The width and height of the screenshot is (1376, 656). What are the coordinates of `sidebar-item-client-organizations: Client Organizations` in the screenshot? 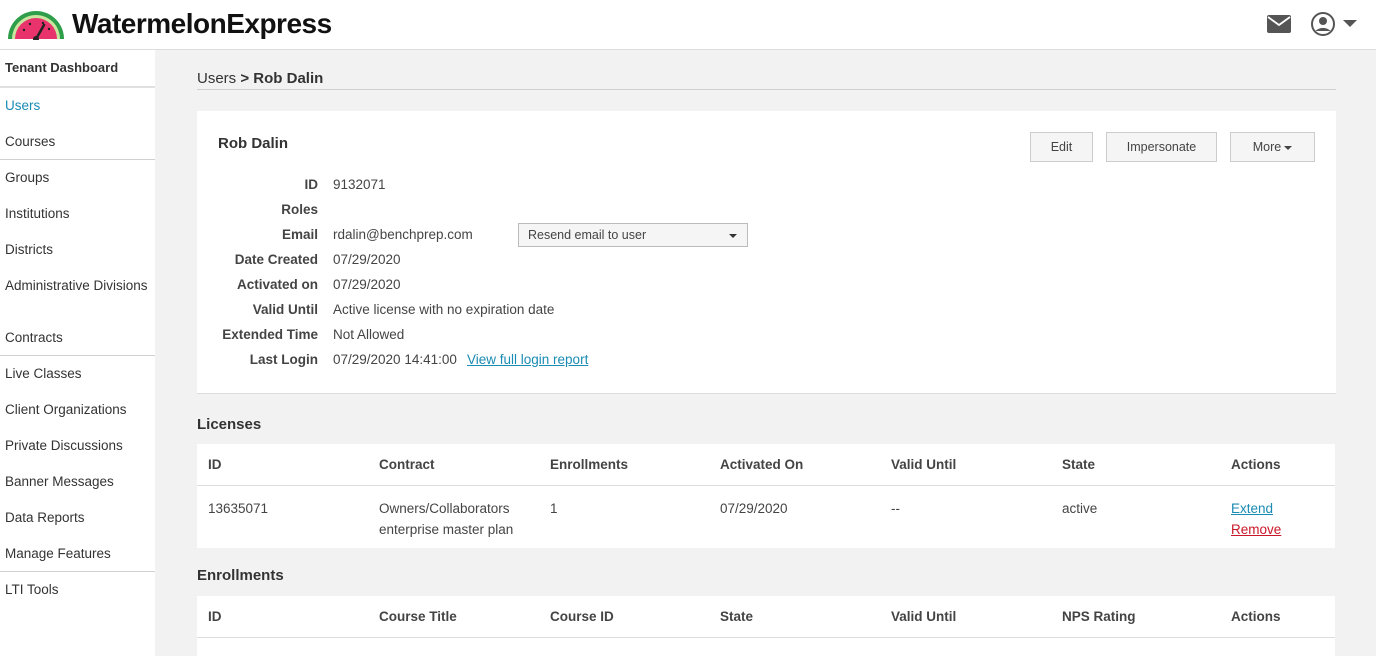 It's located at (77, 410).